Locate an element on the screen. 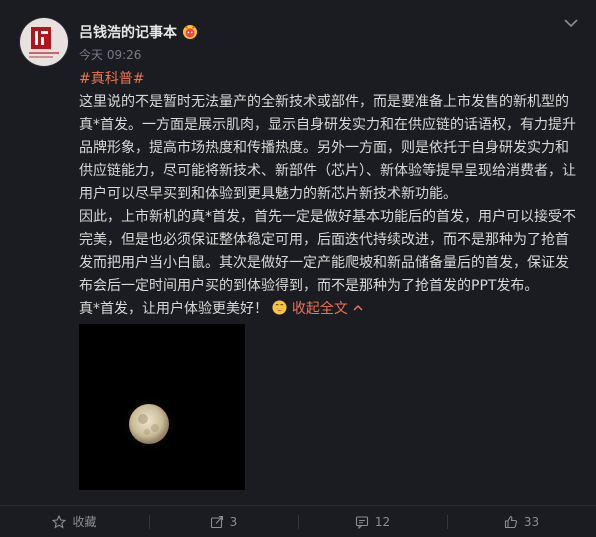  repost-count: 3 is located at coordinates (233, 521).